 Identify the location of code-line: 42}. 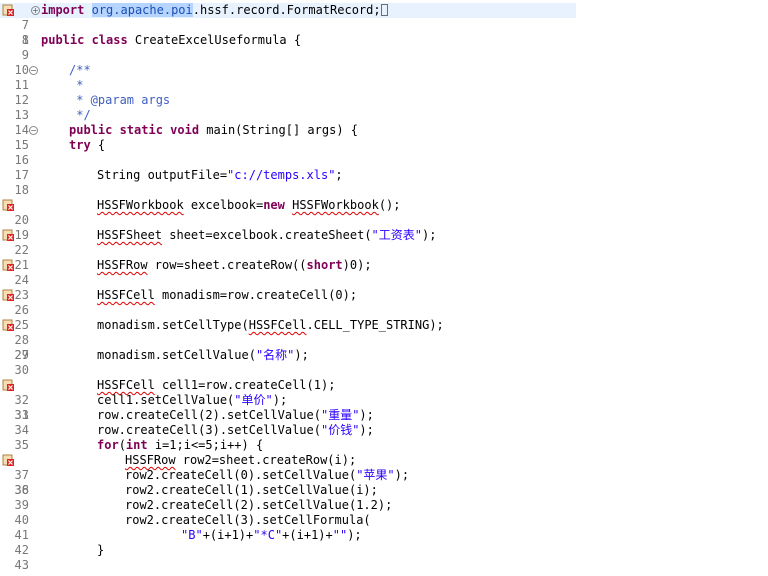
(384, 550).